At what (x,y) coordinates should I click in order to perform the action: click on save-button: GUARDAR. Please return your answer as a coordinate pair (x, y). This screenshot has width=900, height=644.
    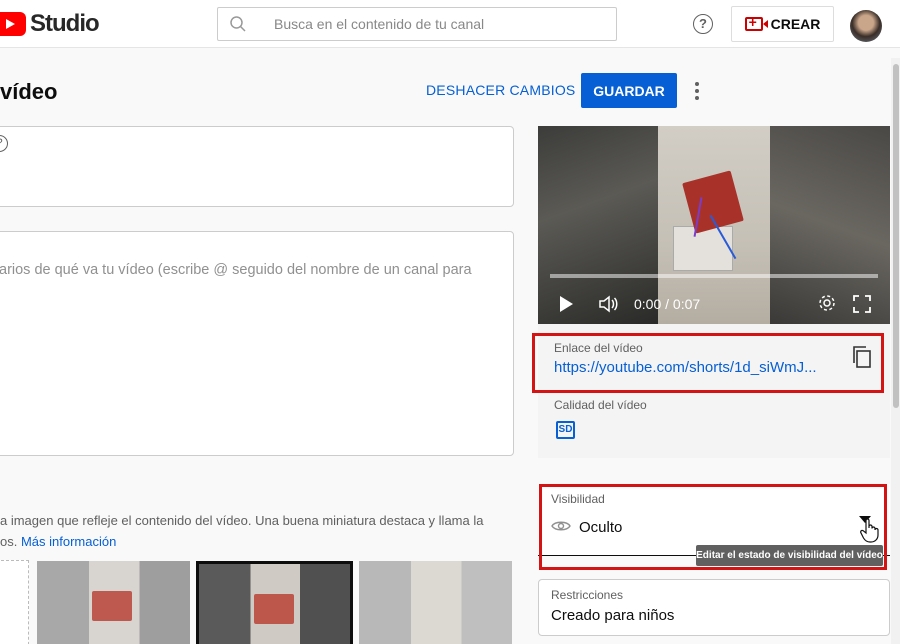
    Looking at the image, I should click on (629, 90).